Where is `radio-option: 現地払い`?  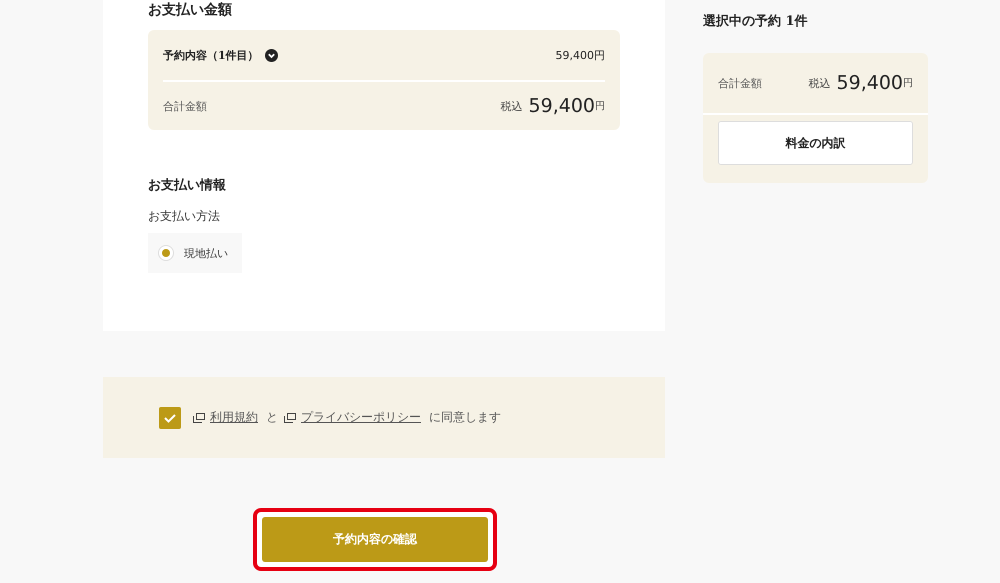
radio-option: 現地払い is located at coordinates (195, 253).